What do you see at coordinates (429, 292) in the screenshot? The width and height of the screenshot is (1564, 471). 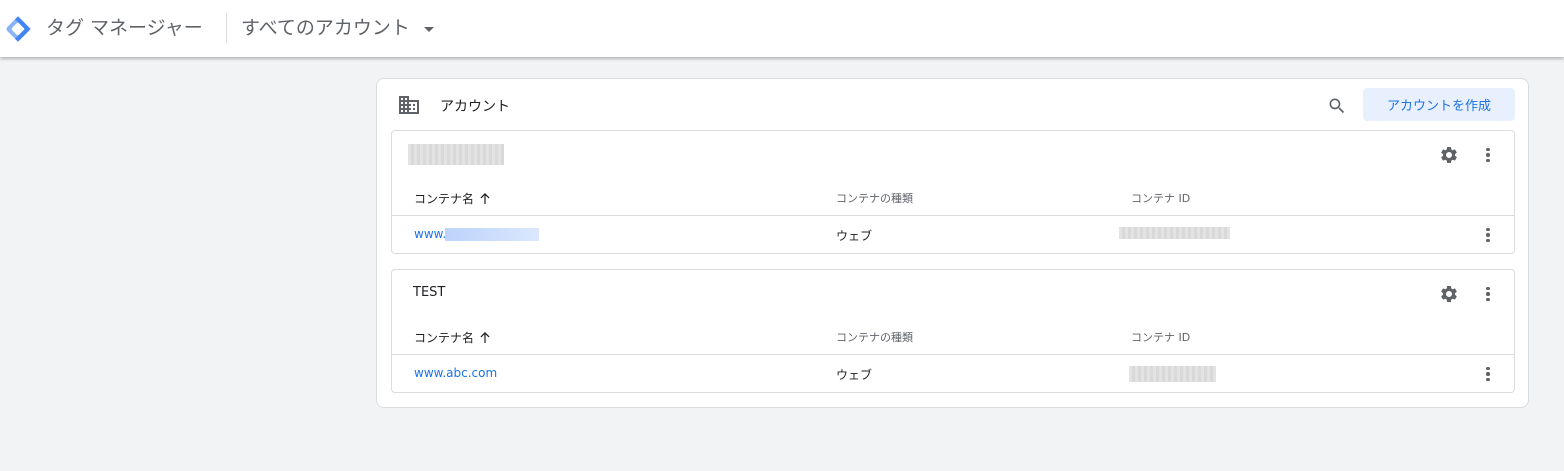 I see `account-name: TEST` at bounding box center [429, 292].